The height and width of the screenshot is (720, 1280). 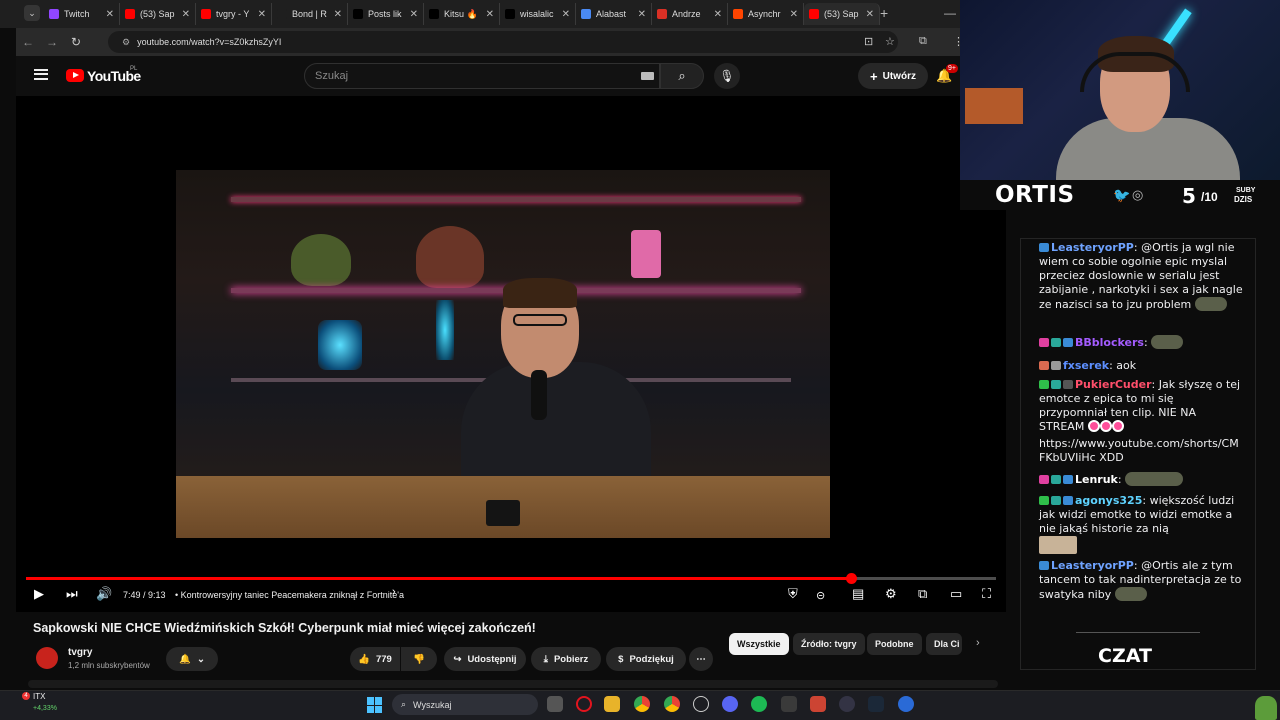 I want to click on subtitles-icon: ▤, so click(x=858, y=594).